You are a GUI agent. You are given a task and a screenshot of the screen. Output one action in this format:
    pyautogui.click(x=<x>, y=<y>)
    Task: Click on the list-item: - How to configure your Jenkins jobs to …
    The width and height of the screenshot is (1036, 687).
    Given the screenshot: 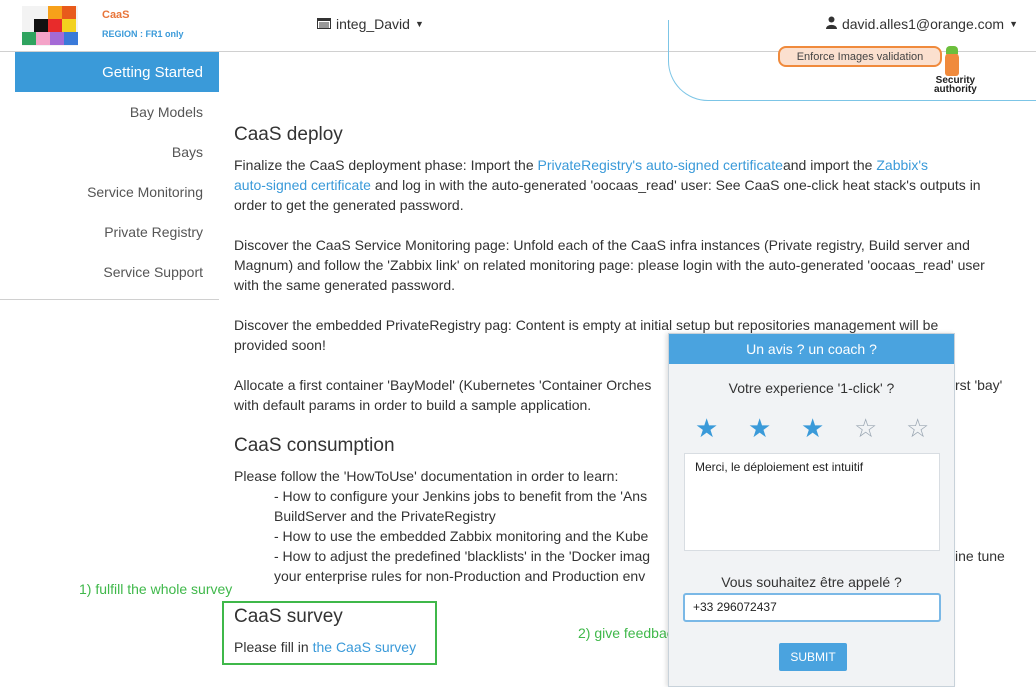 What is the action you would take?
    pyautogui.click(x=461, y=496)
    